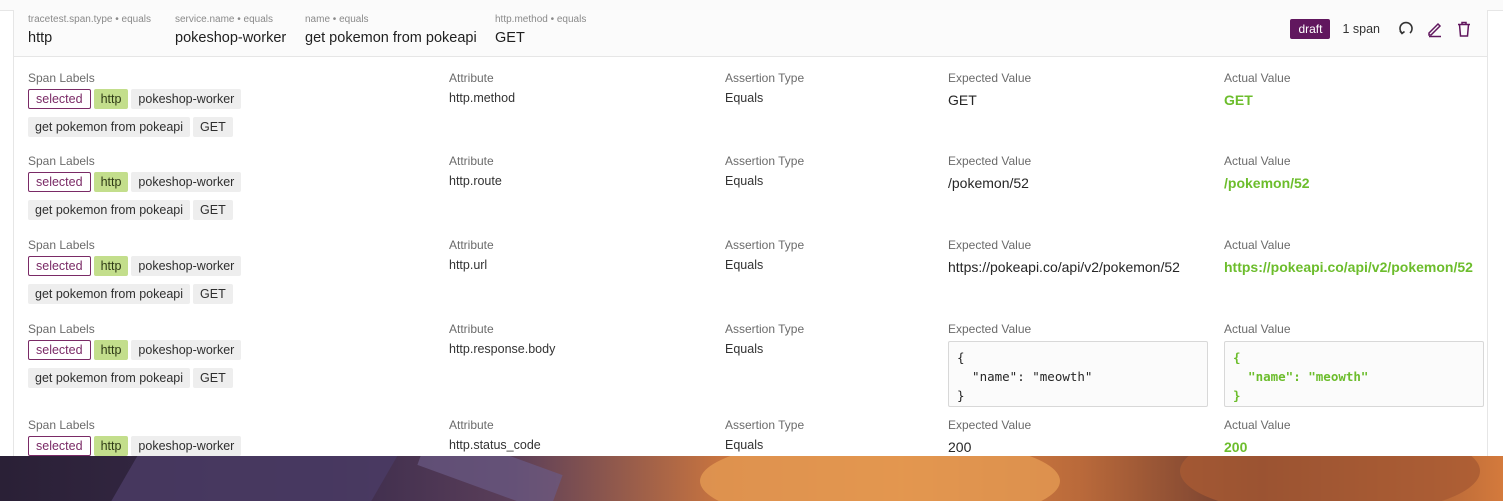 This screenshot has height=501, width=1503. What do you see at coordinates (1238, 100) in the screenshot?
I see `actual-value: GET` at bounding box center [1238, 100].